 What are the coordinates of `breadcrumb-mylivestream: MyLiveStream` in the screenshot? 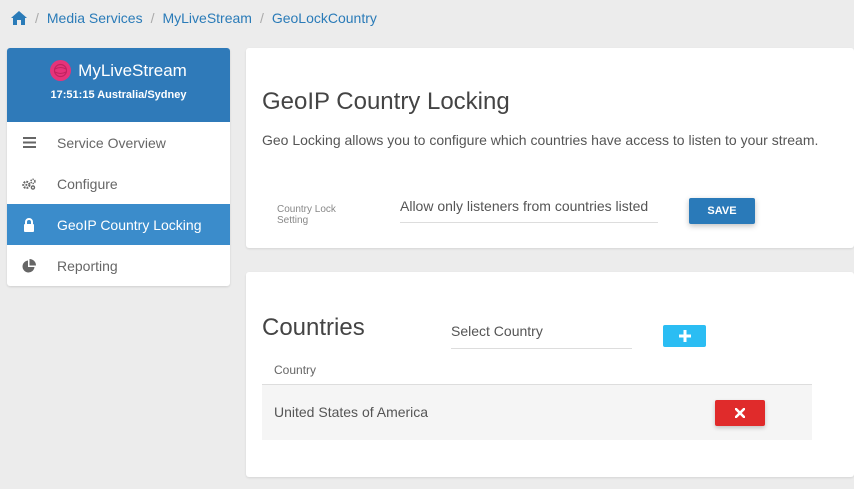 It's located at (206, 18).